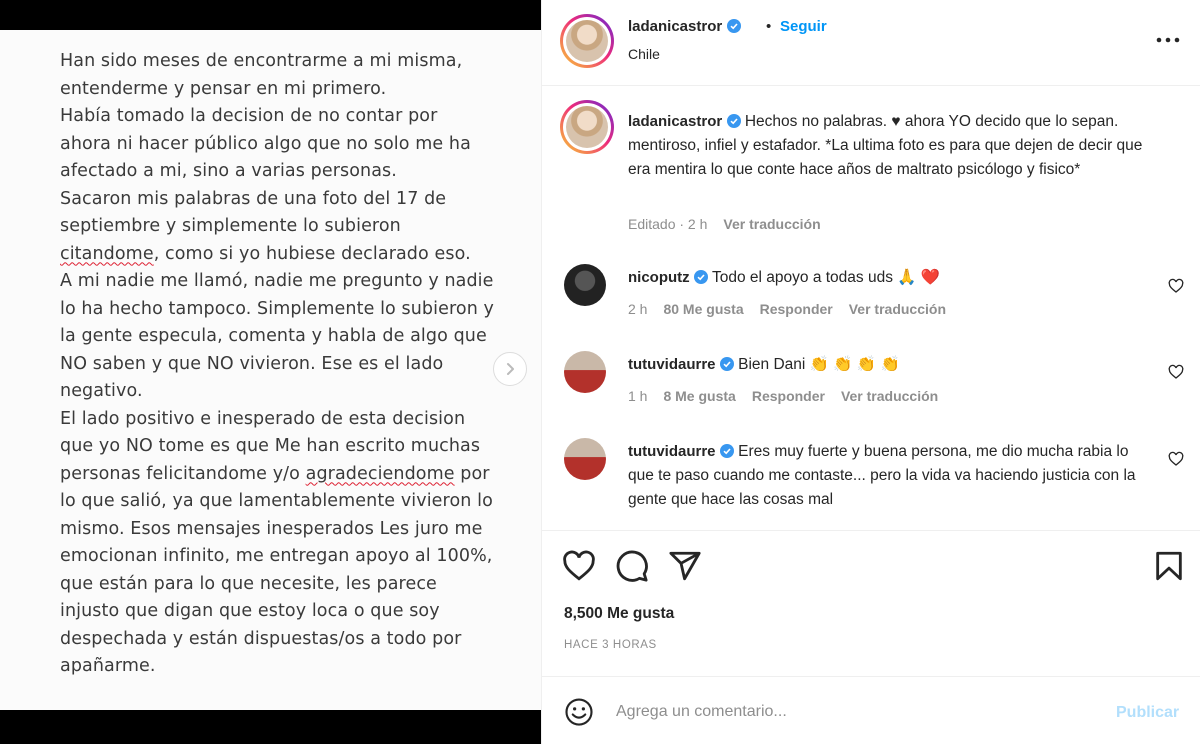 This screenshot has height=744, width=1200. What do you see at coordinates (619, 614) in the screenshot?
I see `likes-count: 8,500 Me gusta` at bounding box center [619, 614].